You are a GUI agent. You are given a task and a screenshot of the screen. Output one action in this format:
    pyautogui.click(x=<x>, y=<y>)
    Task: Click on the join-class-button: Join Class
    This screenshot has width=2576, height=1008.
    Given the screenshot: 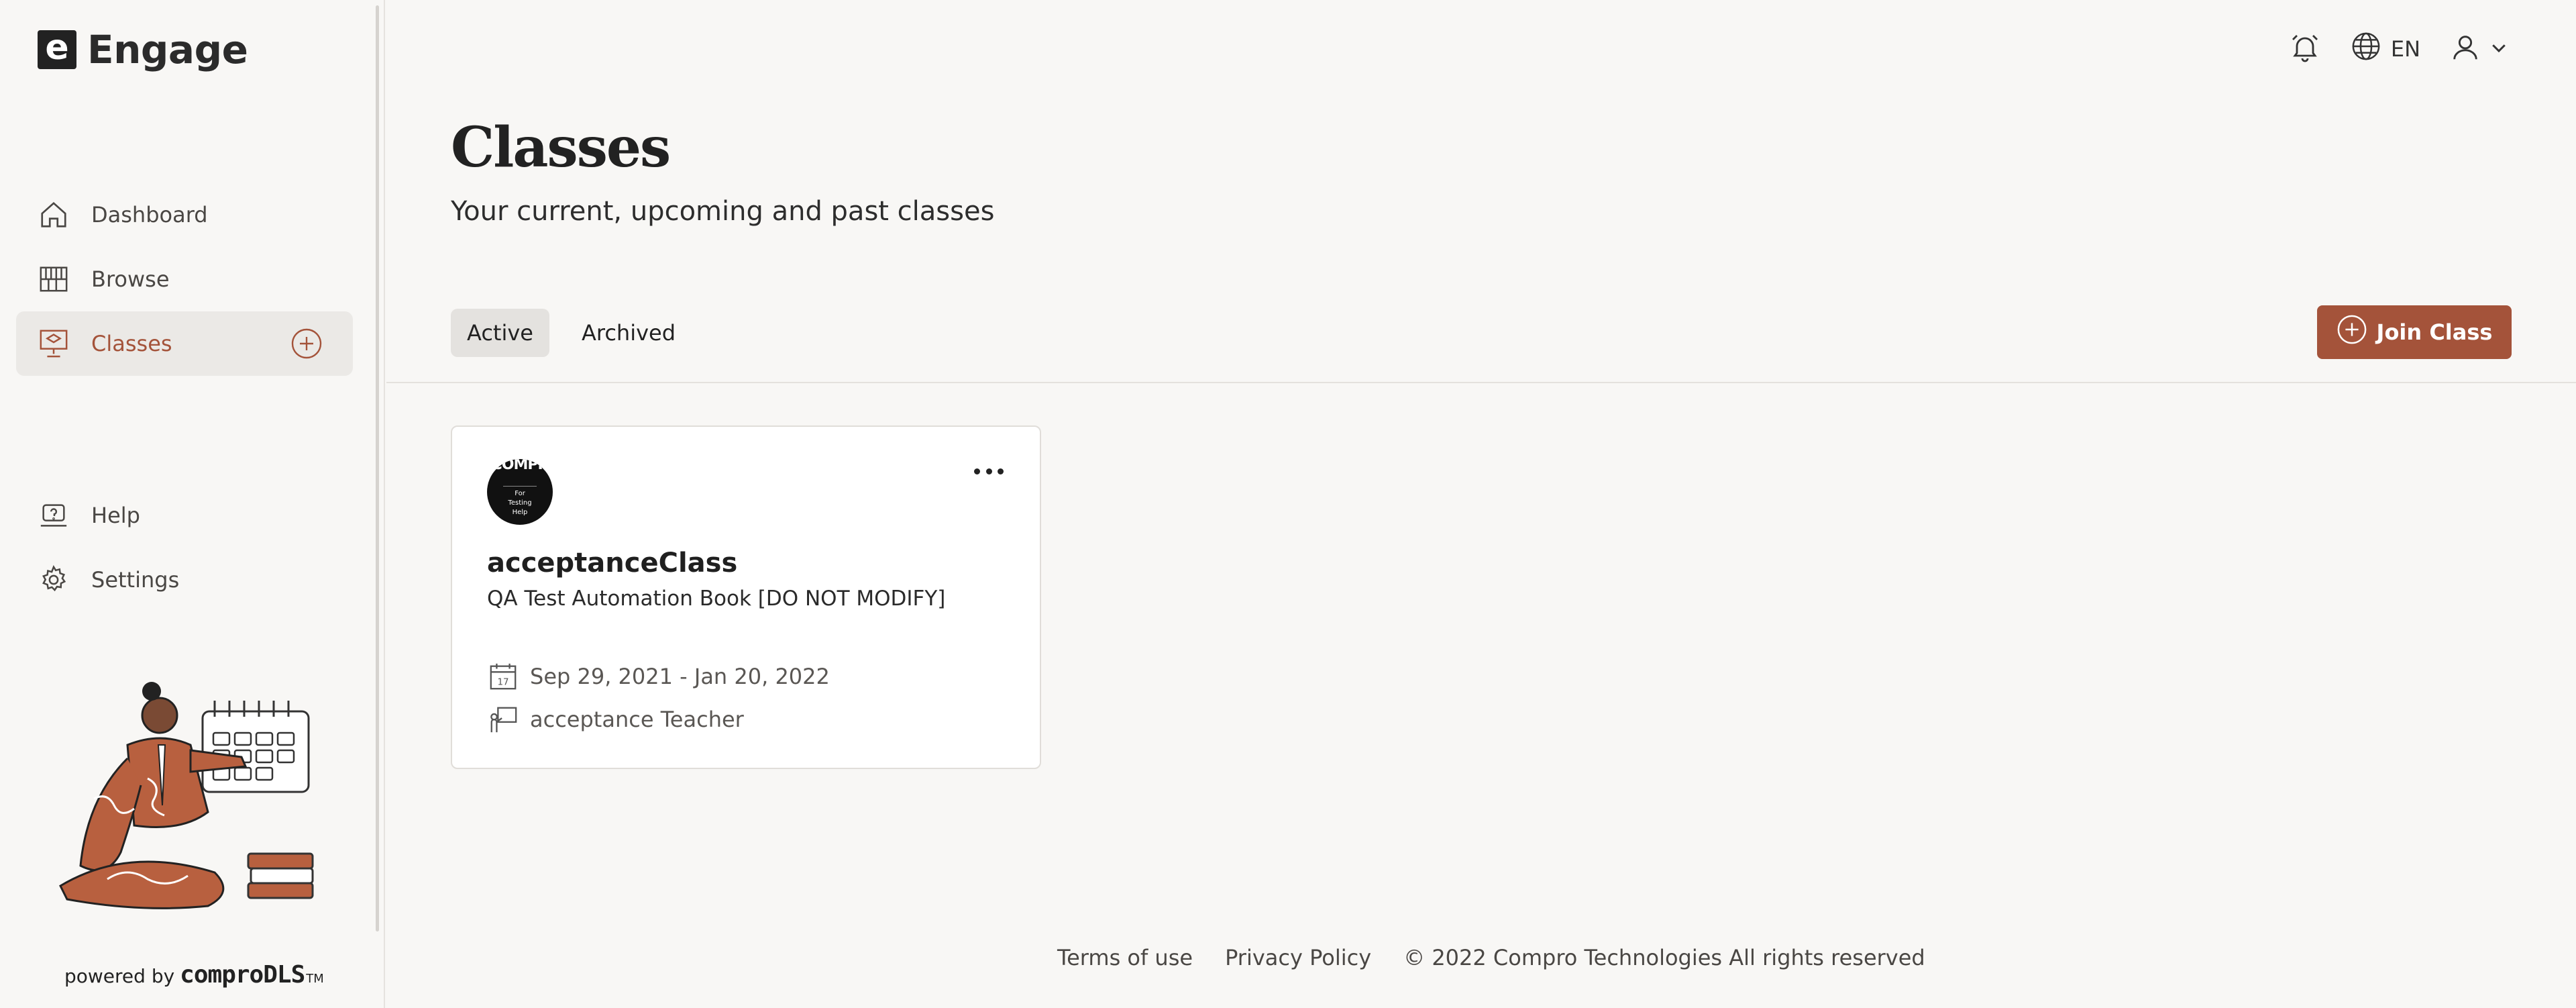 What is the action you would take?
    pyautogui.click(x=2414, y=332)
    